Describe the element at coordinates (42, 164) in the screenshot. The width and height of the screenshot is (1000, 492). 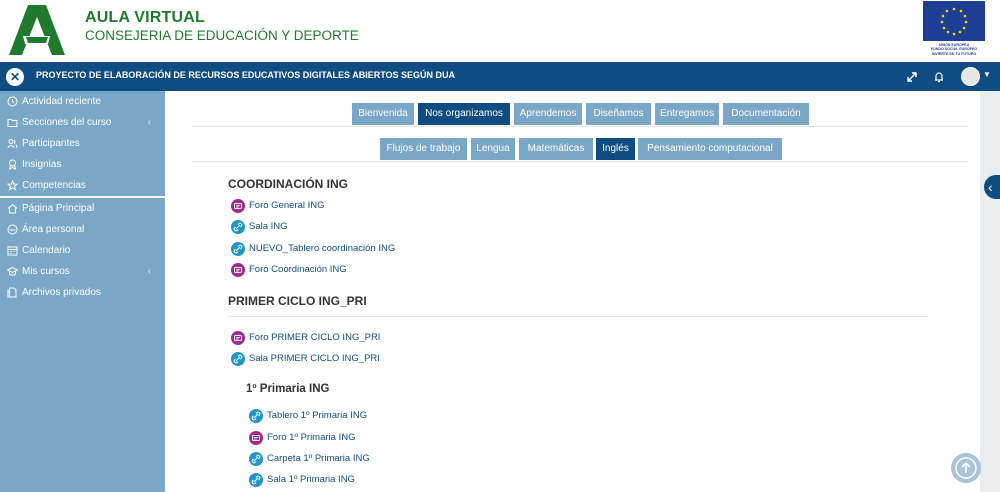
I see `sidebar-item-label: Insignias` at that location.